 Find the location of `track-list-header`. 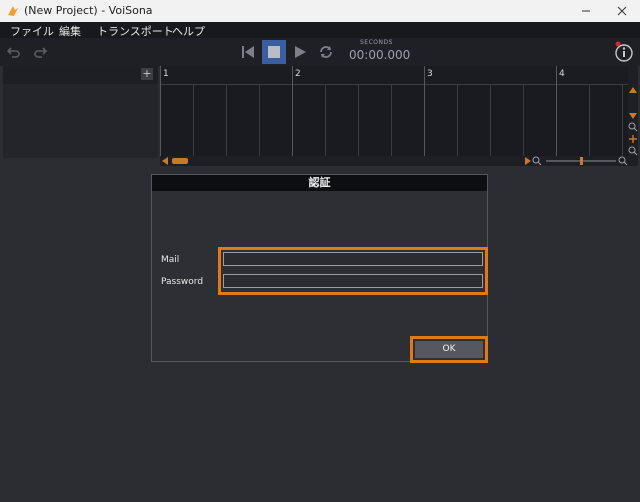

track-list-header is located at coordinates (80, 75).